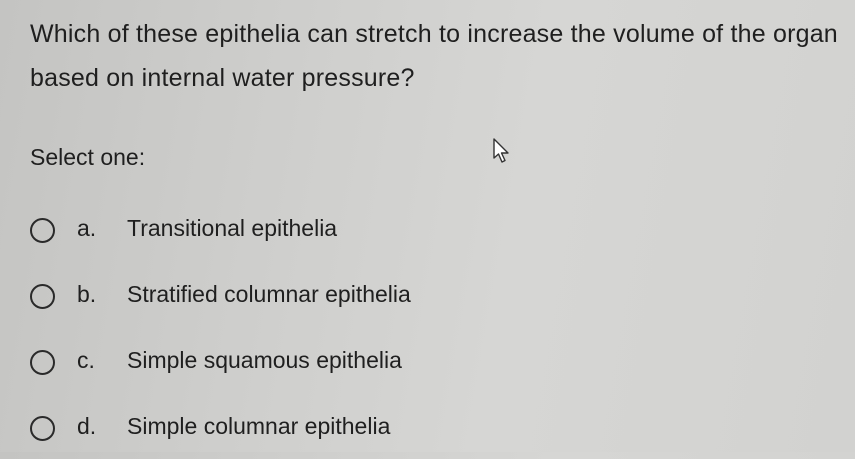 This screenshot has height=459, width=855. Describe the element at coordinates (86, 359) in the screenshot. I see `option-letter: c.` at that location.